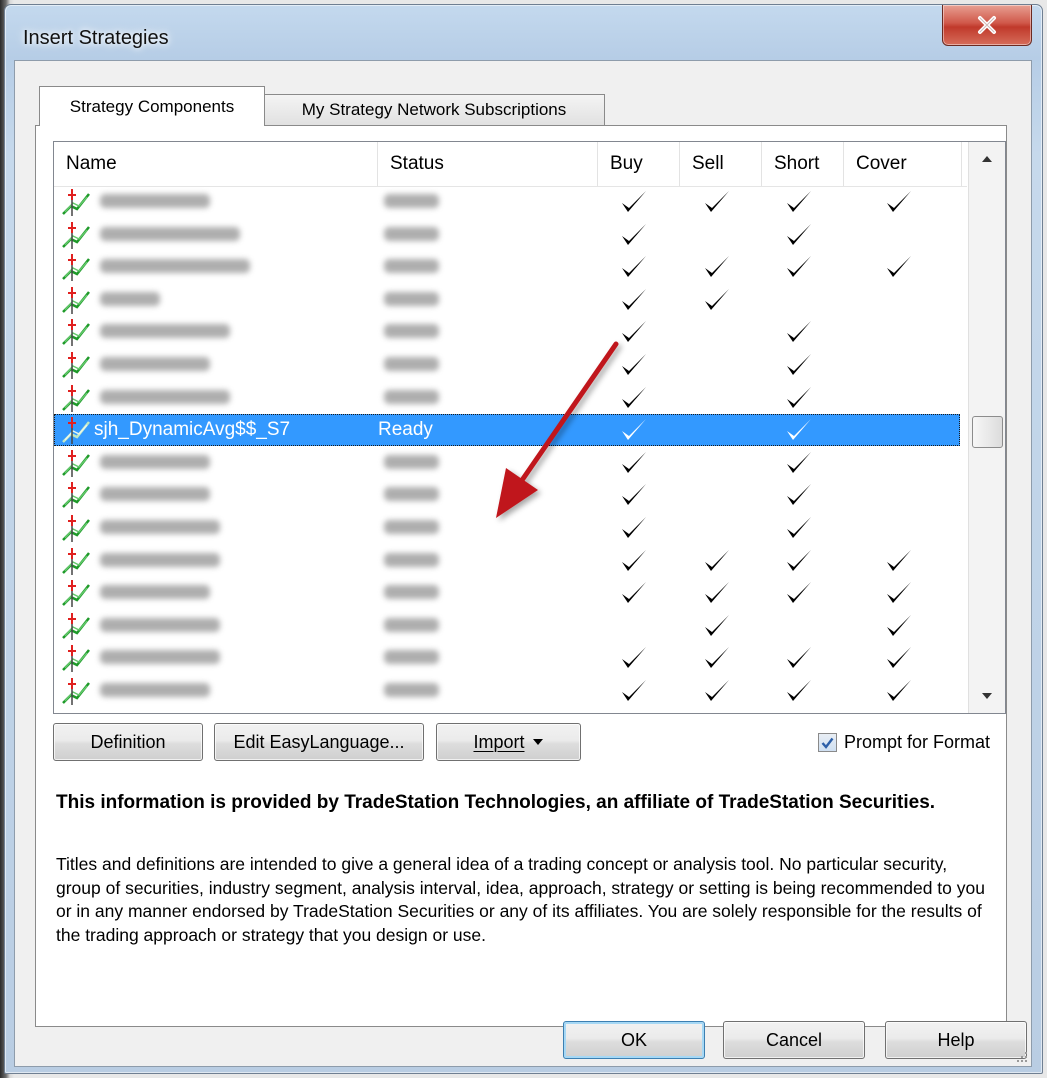 The width and height of the screenshot is (1047, 1078). I want to click on prompt-for-format-checkbox: Prompt for Format, so click(904, 742).